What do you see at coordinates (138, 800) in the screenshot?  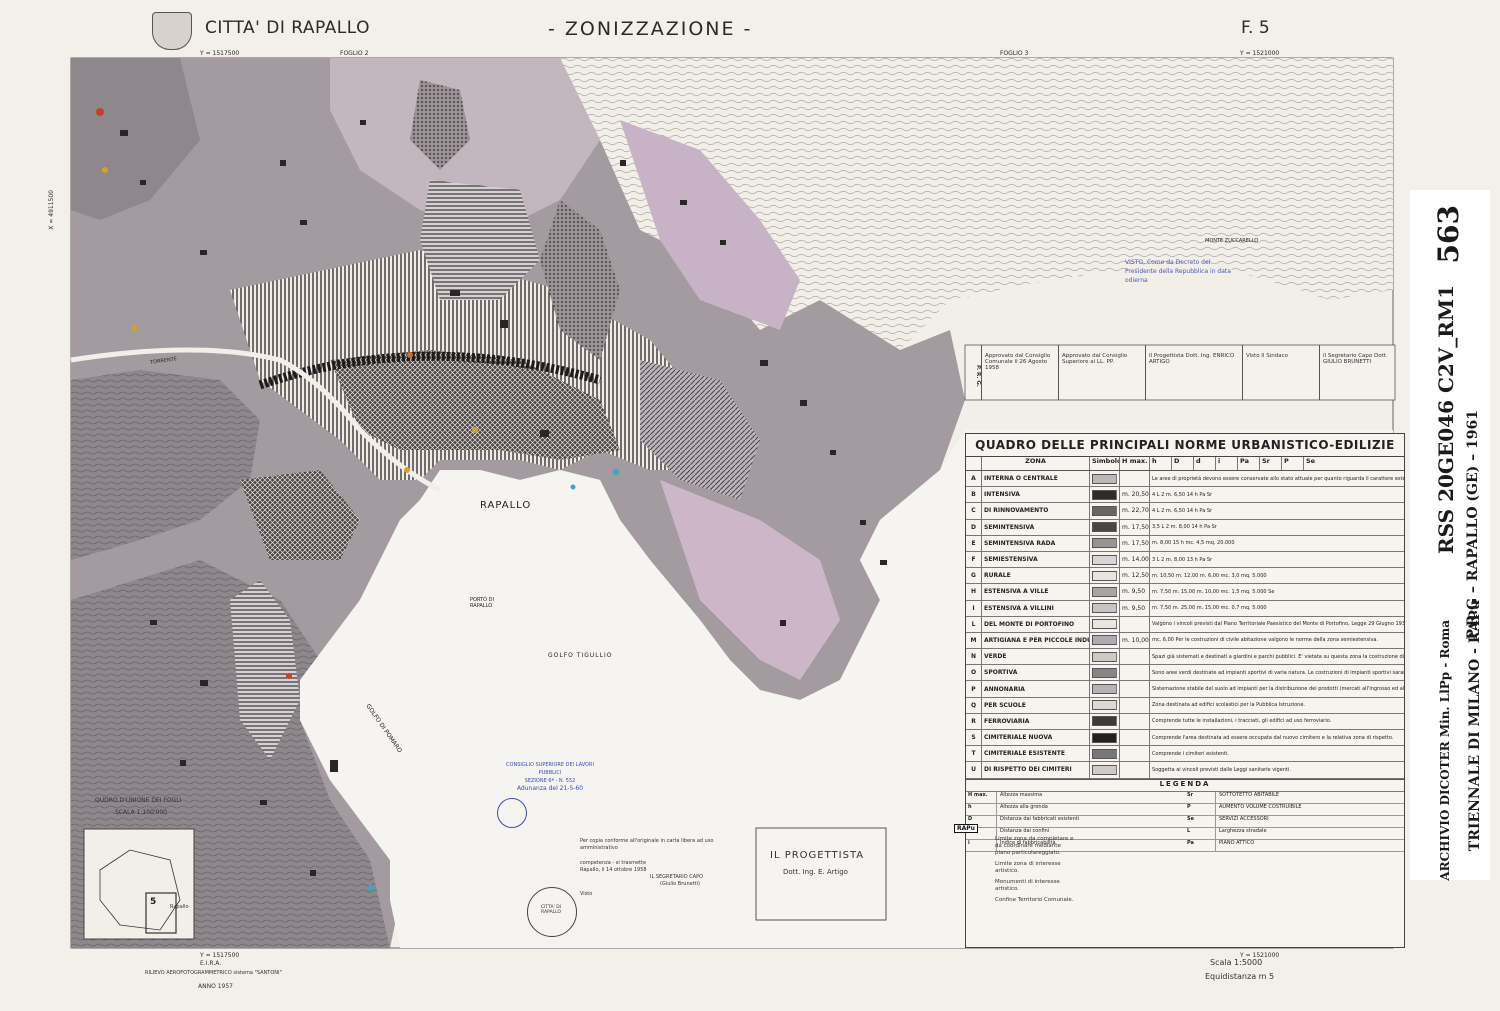 I see `quadro-title: QUDRO D'UNIONE DEI FOGLI` at bounding box center [138, 800].